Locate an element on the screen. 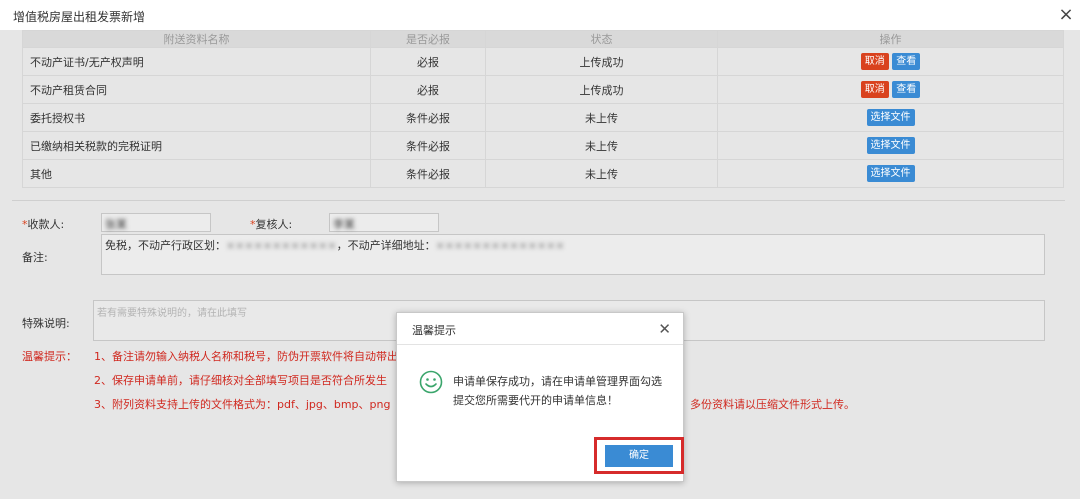 This screenshot has width=1080, height=499. column-header-status: 状态 is located at coordinates (601, 39).